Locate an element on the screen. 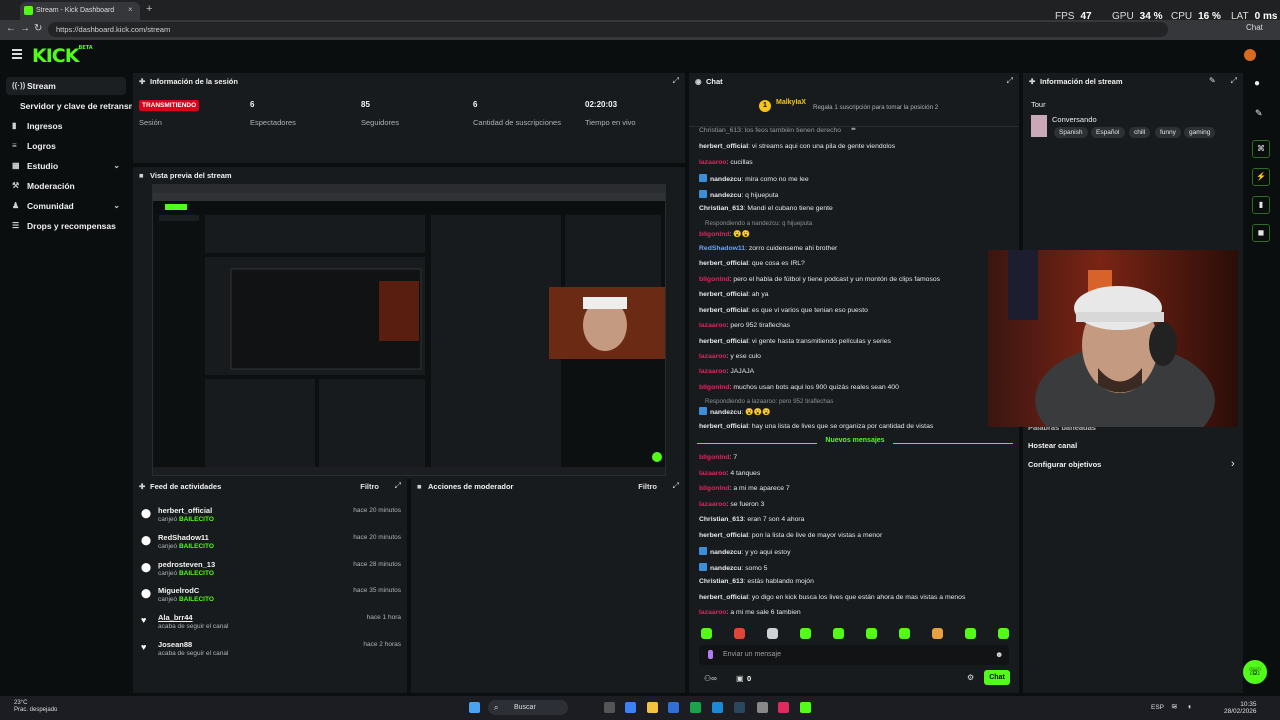 The image size is (1280, 720). top-gifter-name: MalkyIaX is located at coordinates (791, 102).